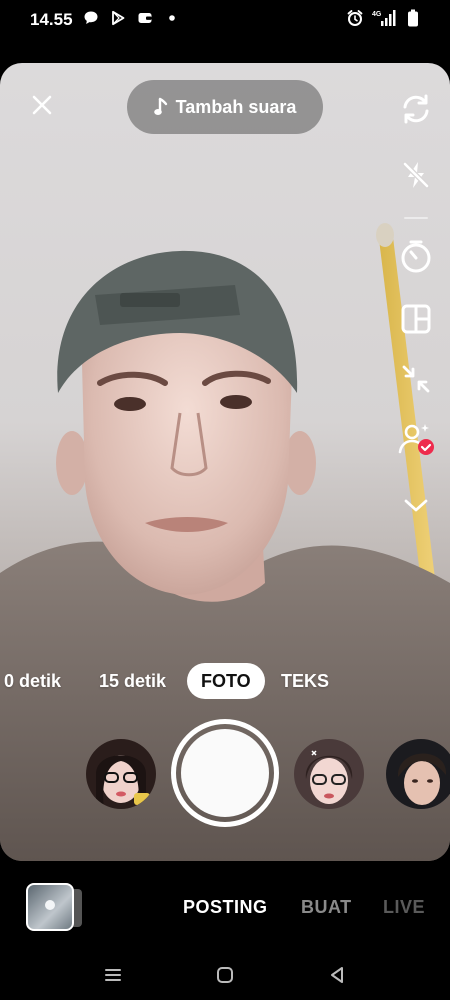  Describe the element at coordinates (305, 681) in the screenshot. I see `mode-teks: TEKS` at that location.